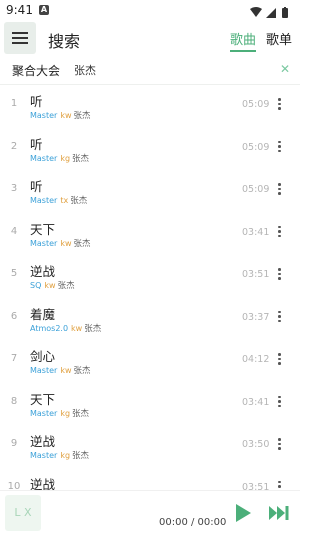 The height and width of the screenshot is (534, 320). I want to click on tab-songs: 歌曲, so click(243, 40).